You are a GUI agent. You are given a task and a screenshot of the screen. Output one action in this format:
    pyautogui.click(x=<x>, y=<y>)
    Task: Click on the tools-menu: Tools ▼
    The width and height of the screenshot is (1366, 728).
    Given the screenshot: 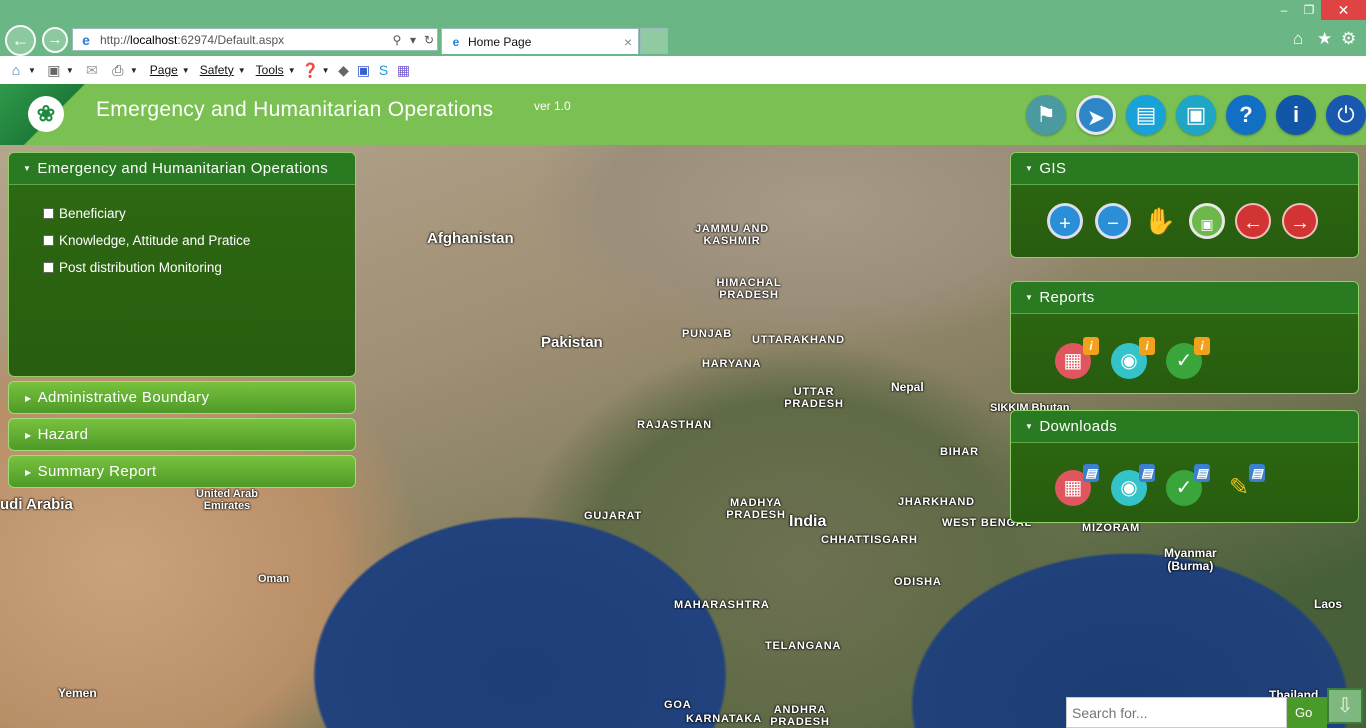 What is the action you would take?
    pyautogui.click(x=276, y=70)
    